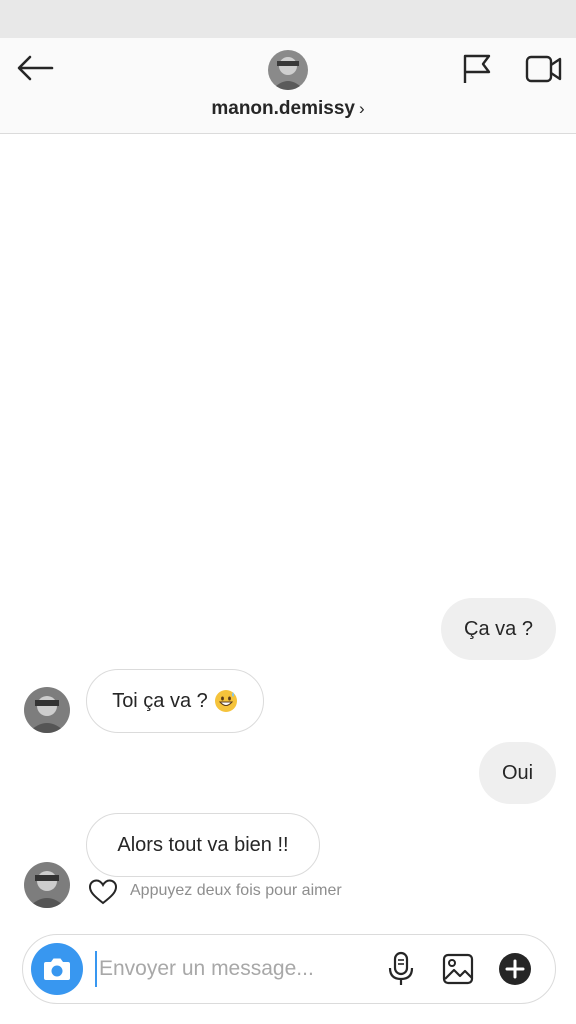  I want to click on message-bubble-sent: Ça va ?, so click(498, 629).